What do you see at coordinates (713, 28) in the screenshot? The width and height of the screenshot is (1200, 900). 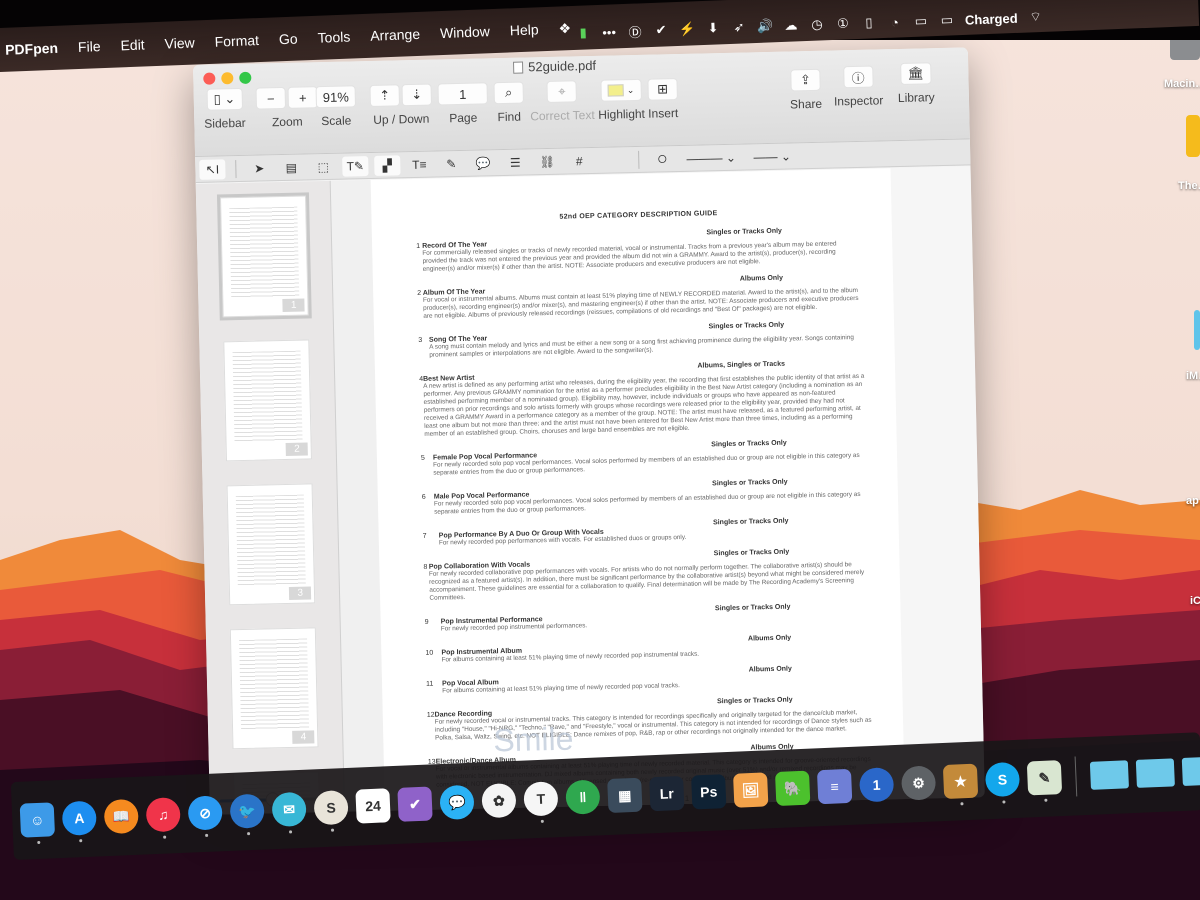 I see `download-icon: ⬇` at bounding box center [713, 28].